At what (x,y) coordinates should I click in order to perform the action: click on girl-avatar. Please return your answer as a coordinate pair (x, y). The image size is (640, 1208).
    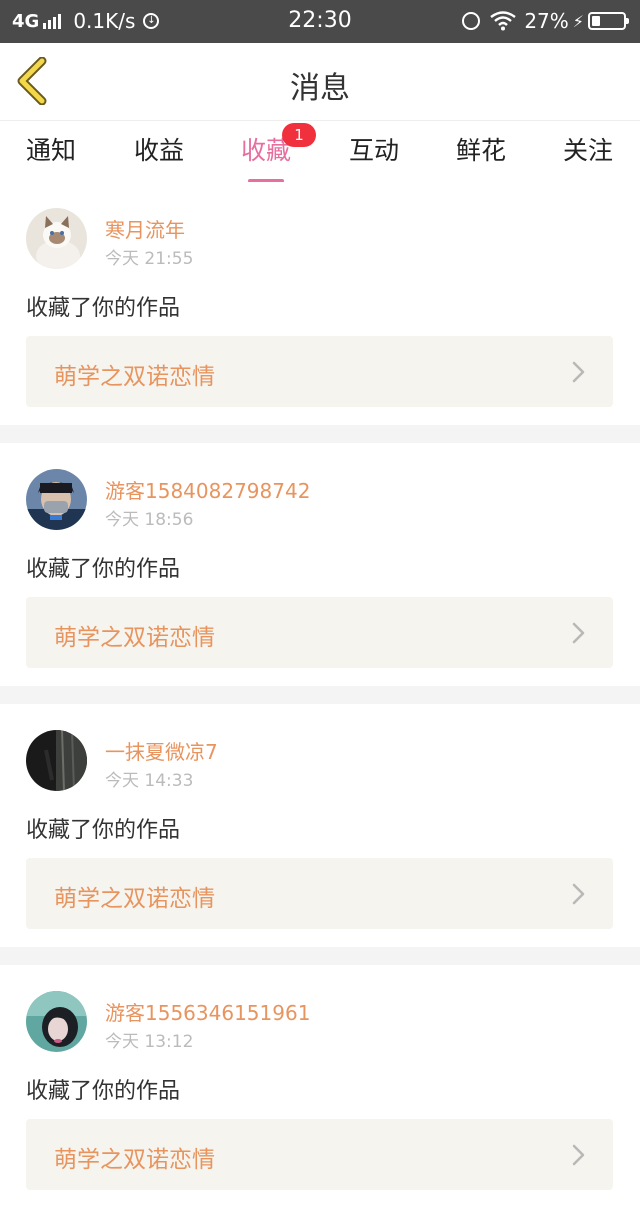
    Looking at the image, I should click on (56, 1021).